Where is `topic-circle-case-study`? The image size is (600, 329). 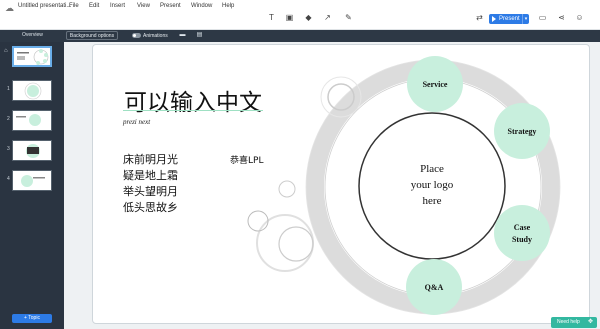 topic-circle-case-study is located at coordinates (522, 233).